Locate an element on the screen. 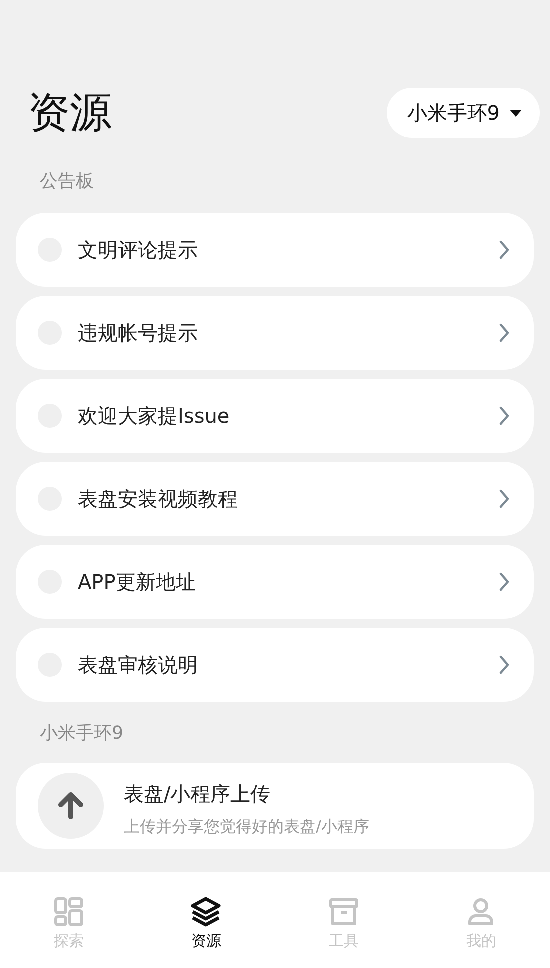 The image size is (550, 968). card-subtitle: 上传并分享您觉得好的表盘/小程序 is located at coordinates (247, 827).